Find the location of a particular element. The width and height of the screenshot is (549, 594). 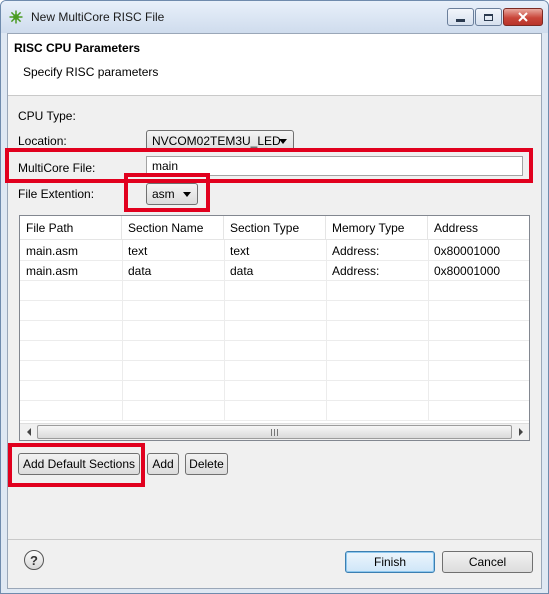

delete-button: Delete is located at coordinates (206, 464).